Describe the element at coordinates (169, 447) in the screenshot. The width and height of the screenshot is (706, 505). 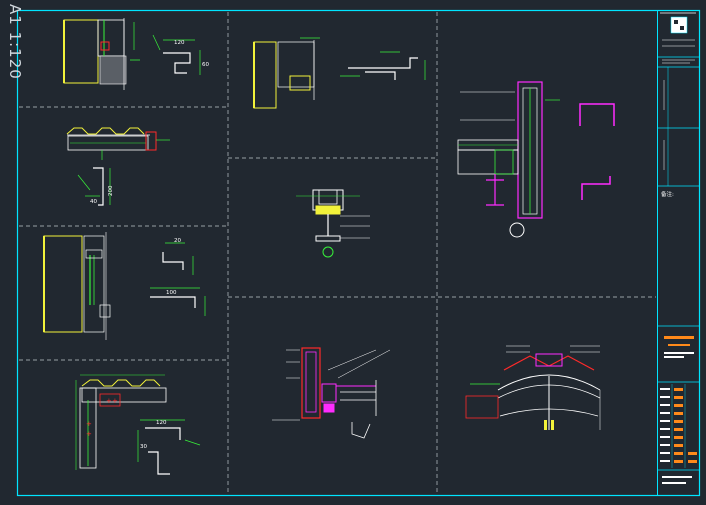
I see `profile-bracket-d` at that location.